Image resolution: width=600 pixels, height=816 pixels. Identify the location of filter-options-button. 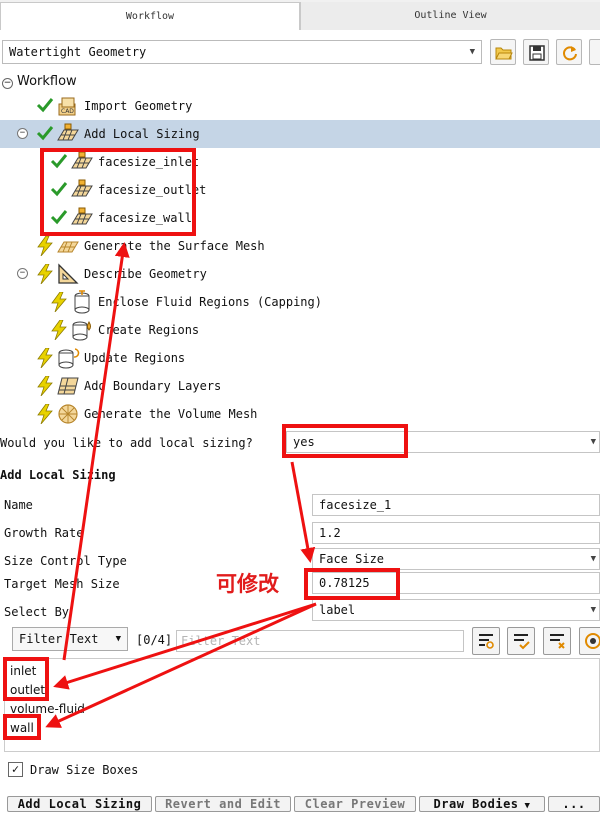
(486, 641).